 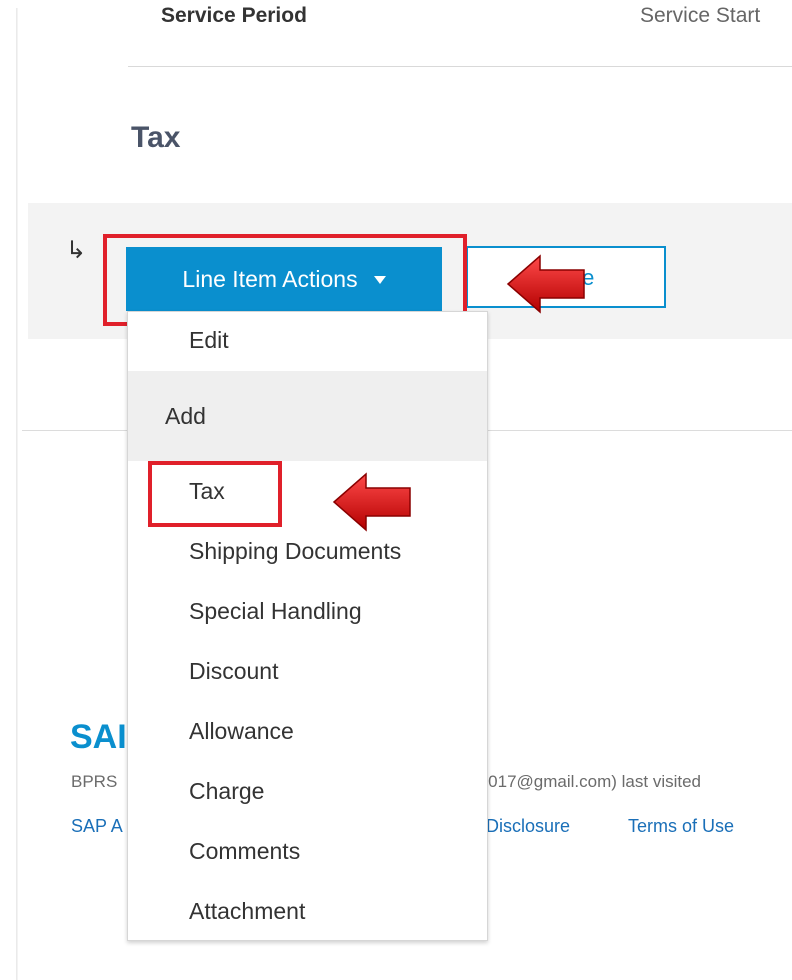 What do you see at coordinates (156, 137) in the screenshot?
I see `section-title: Tax` at bounding box center [156, 137].